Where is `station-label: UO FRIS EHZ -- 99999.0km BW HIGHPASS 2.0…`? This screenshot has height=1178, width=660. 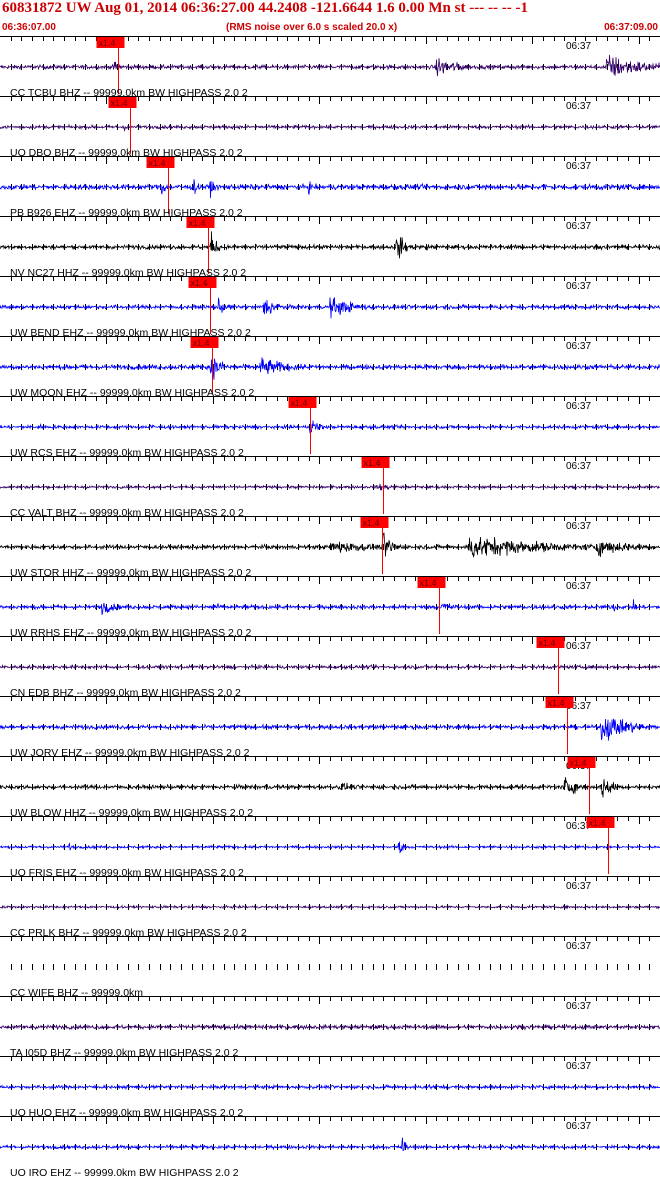 station-label: UO FRIS EHZ -- 99999.0km BW HIGHPASS 2.0… is located at coordinates (127, 873).